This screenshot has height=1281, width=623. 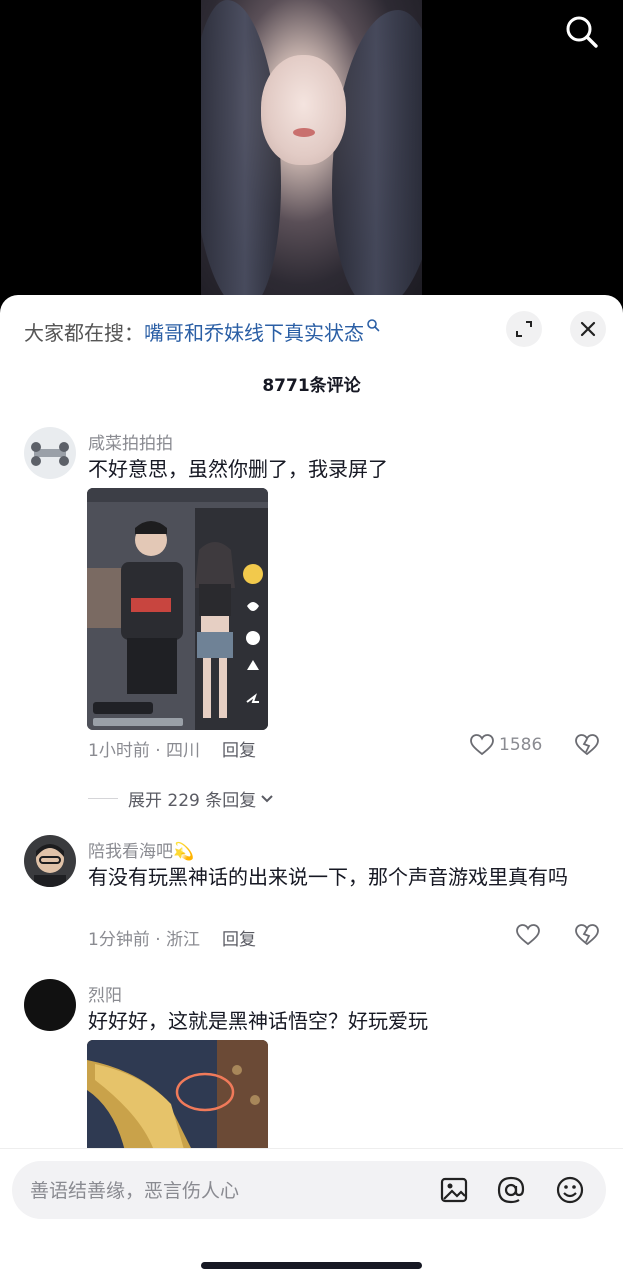 I want to click on comment-time-location: 1小时前 · 四川, so click(x=144, y=751).